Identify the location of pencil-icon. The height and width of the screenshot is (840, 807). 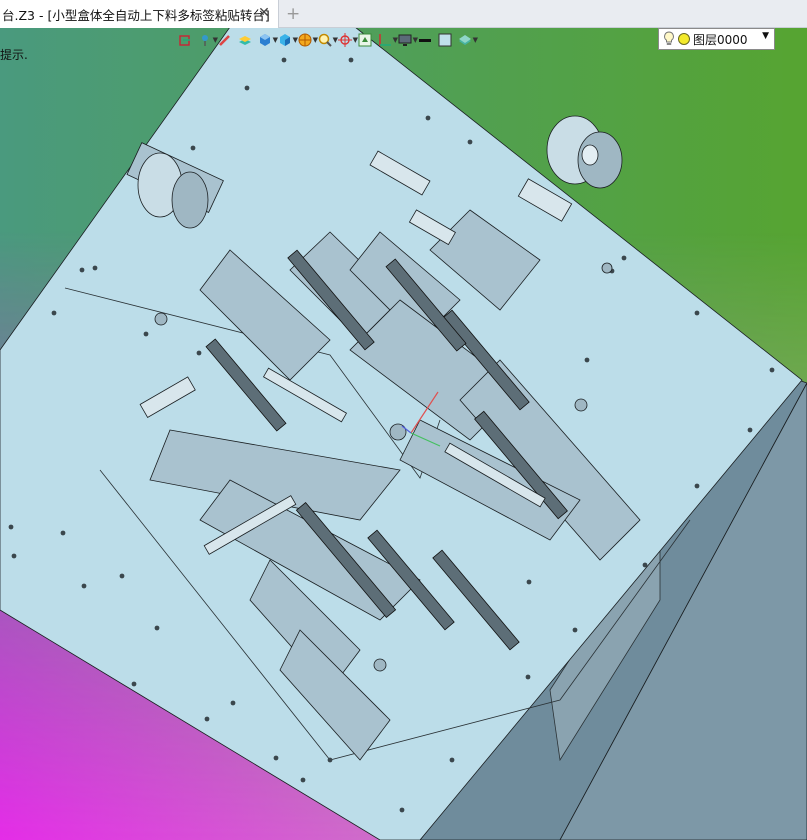
(225, 39).